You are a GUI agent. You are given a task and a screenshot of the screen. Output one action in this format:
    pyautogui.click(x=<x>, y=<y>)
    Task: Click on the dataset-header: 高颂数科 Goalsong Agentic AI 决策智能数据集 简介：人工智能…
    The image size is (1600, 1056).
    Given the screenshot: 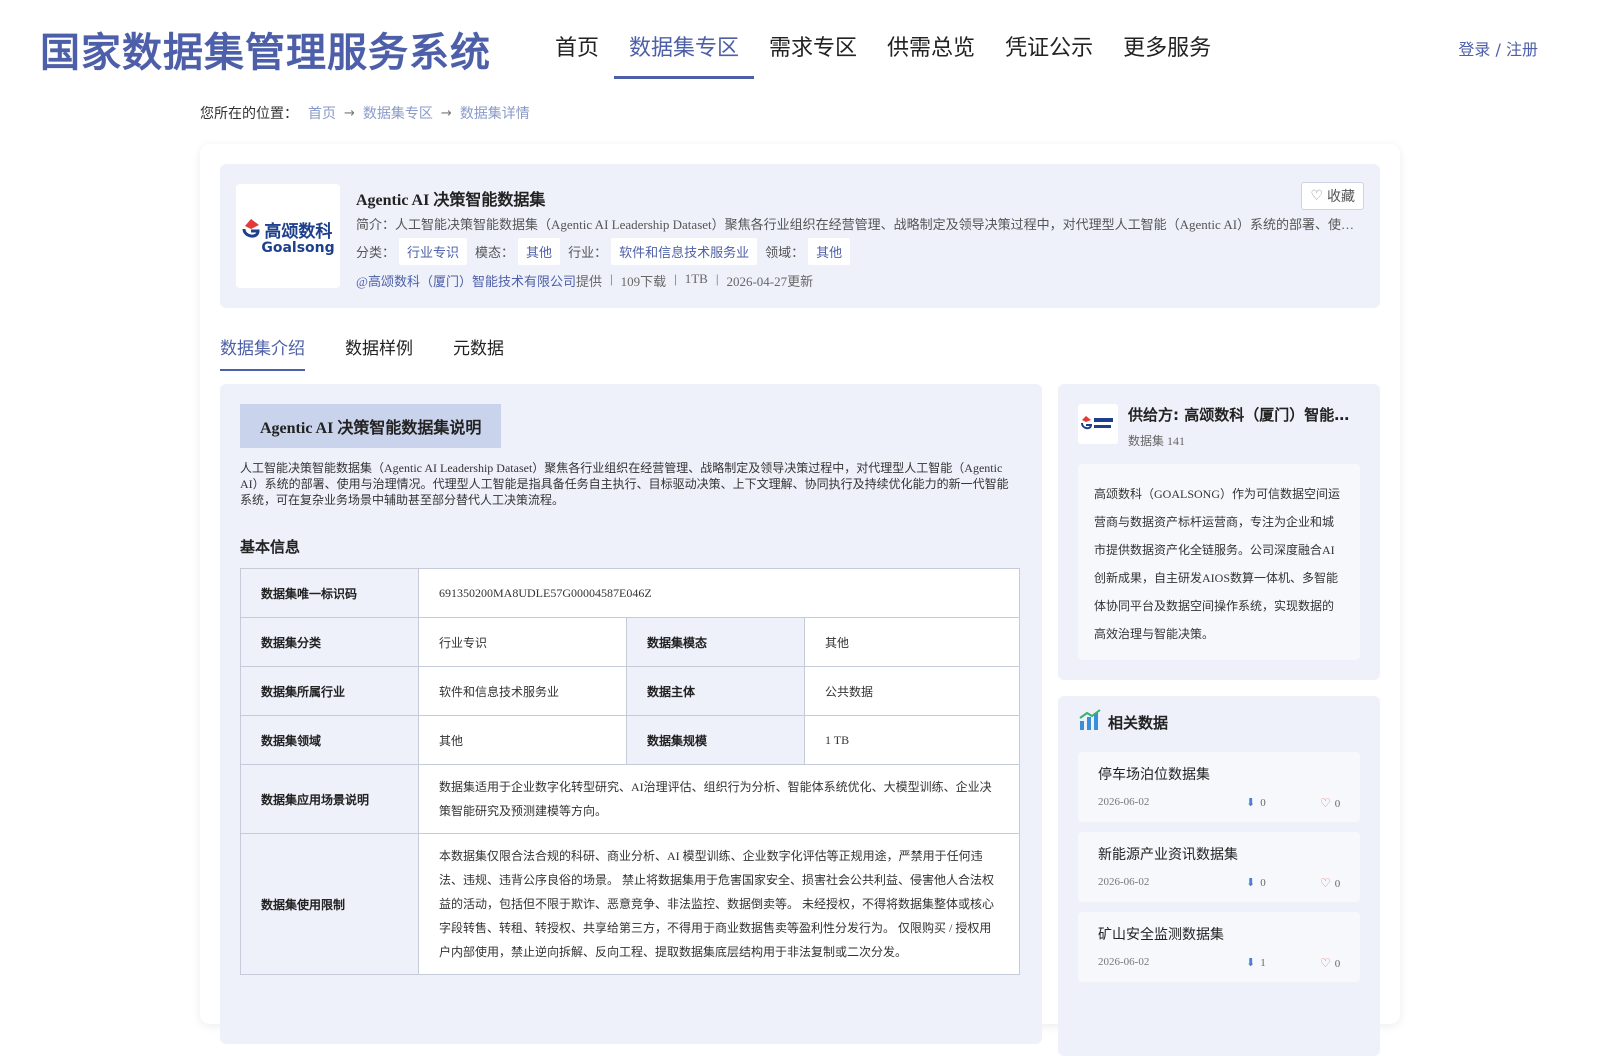 What is the action you would take?
    pyautogui.click(x=800, y=236)
    